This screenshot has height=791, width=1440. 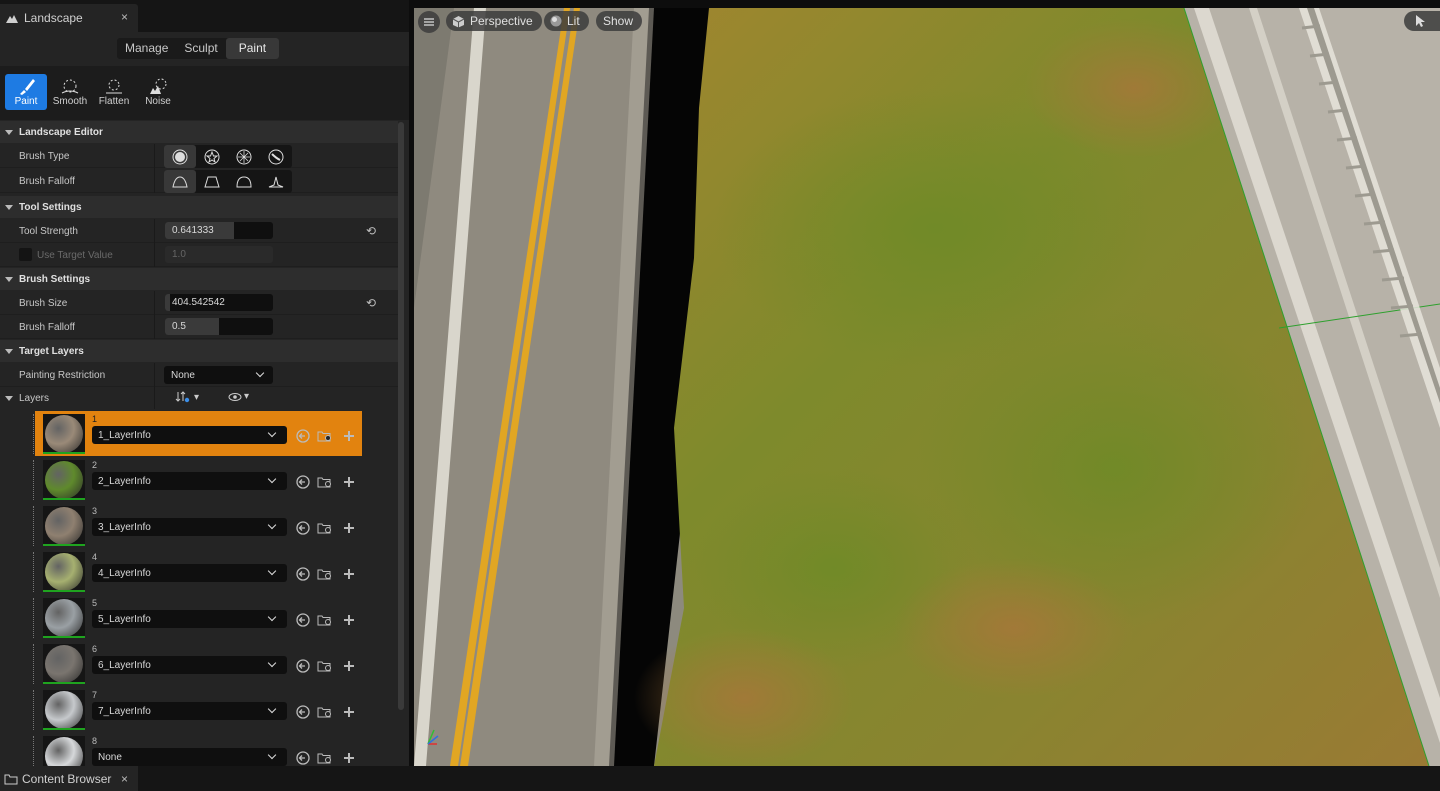 I want to click on falloff-linear-button, so click(x=212, y=181).